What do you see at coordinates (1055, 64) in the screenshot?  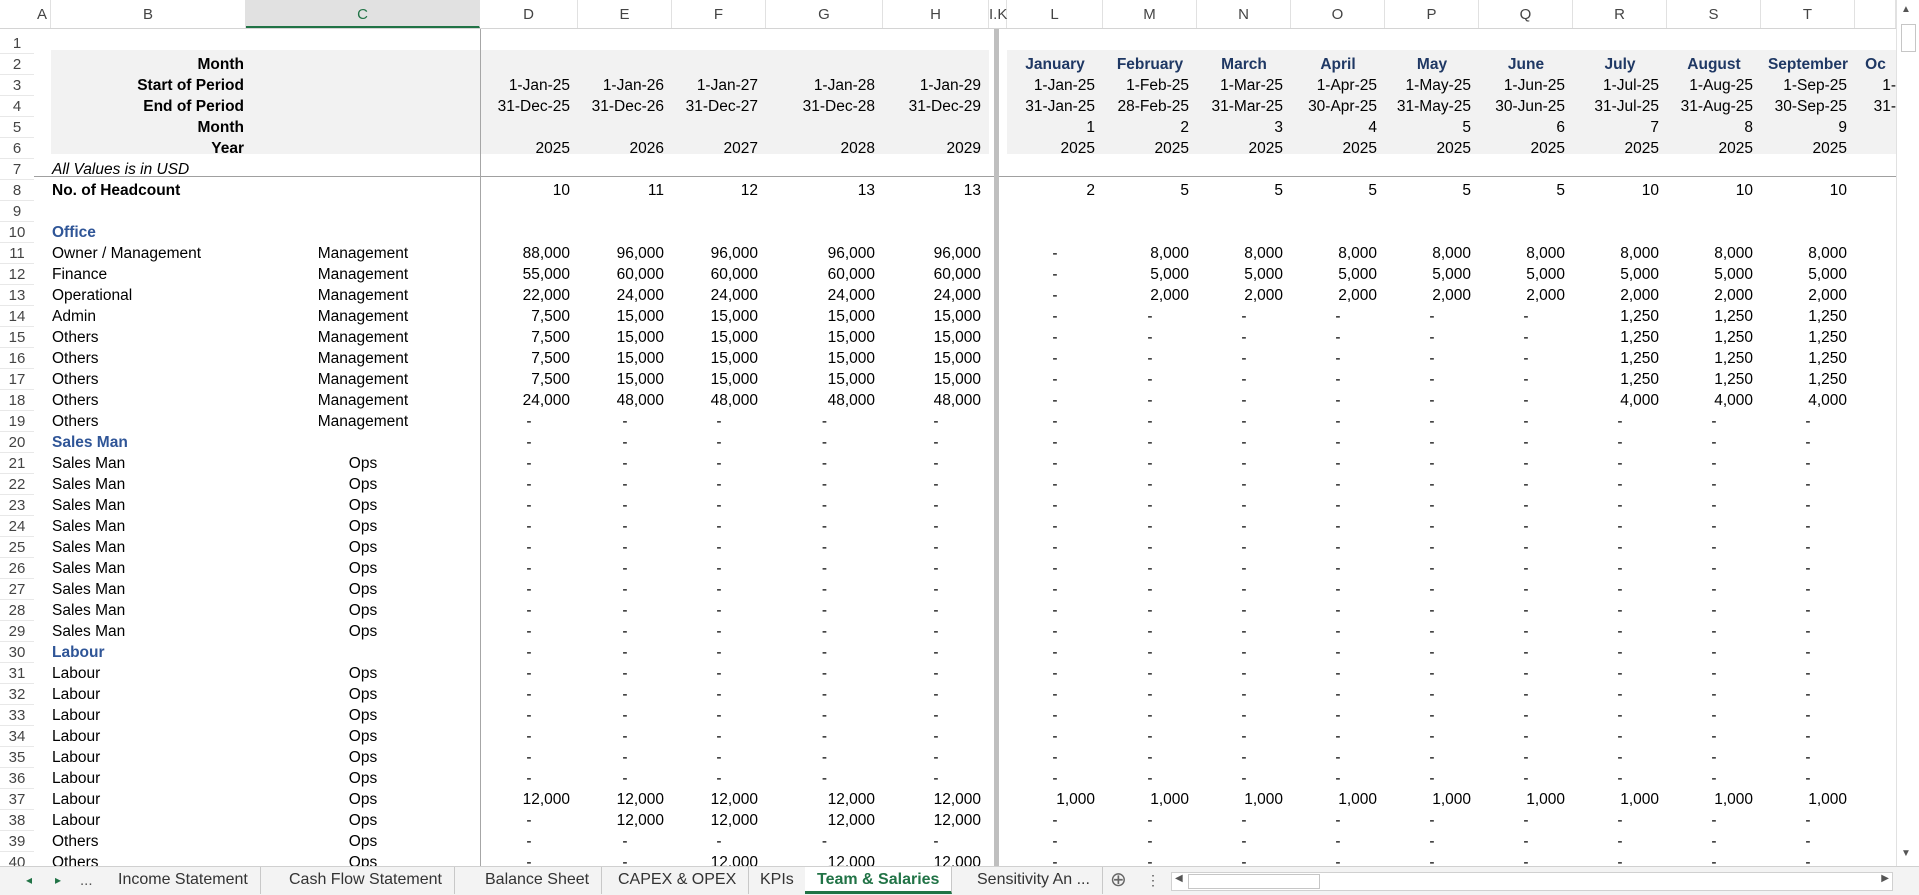 I see `cell-l: January` at bounding box center [1055, 64].